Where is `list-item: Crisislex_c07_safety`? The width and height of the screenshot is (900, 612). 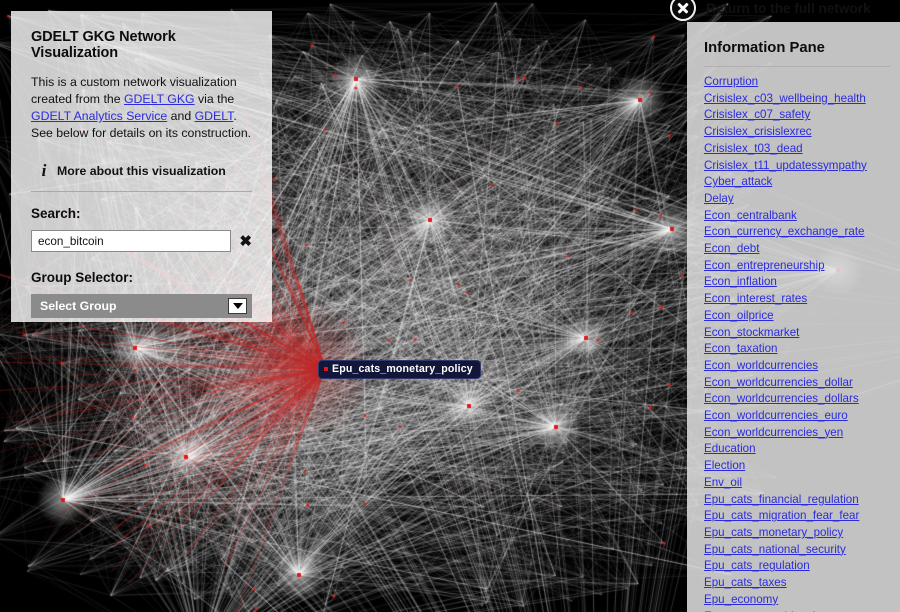 list-item: Crisislex_c07_safety is located at coordinates (802, 114).